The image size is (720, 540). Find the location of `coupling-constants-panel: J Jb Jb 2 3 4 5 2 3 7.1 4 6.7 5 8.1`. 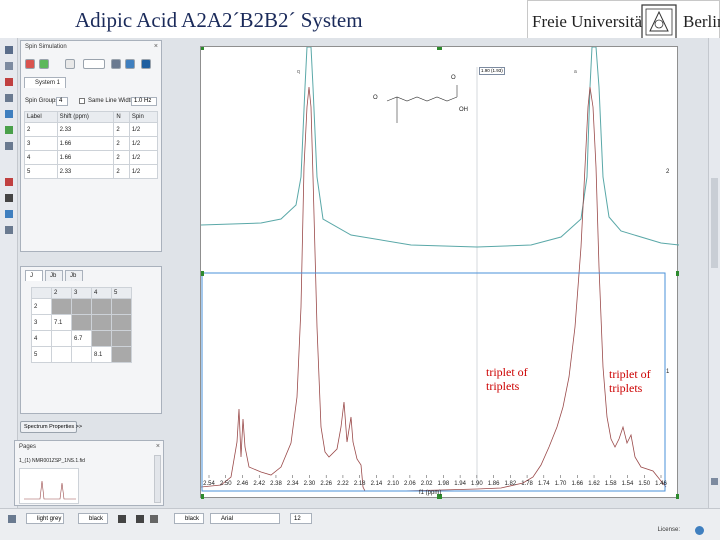

coupling-constants-panel: J Jb Jb 2 3 4 5 2 3 7.1 4 6.7 5 8.1 is located at coordinates (91, 340).